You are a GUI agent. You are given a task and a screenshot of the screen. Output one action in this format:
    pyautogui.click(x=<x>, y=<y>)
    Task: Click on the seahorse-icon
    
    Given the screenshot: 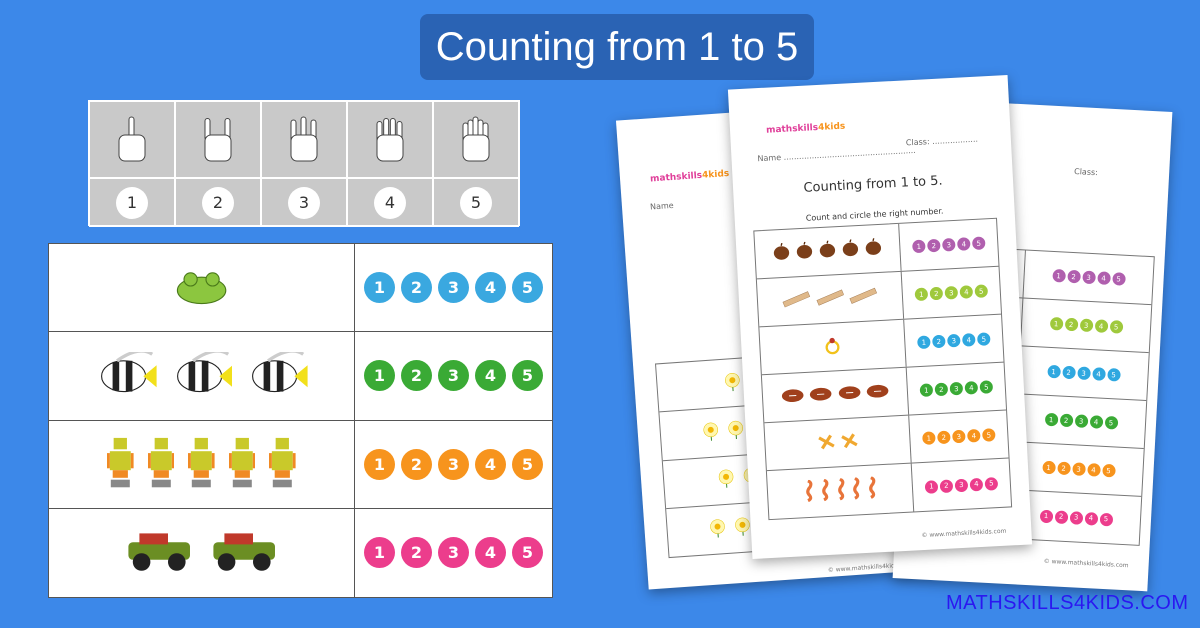 What is the action you would take?
    pyautogui.click(x=840, y=490)
    